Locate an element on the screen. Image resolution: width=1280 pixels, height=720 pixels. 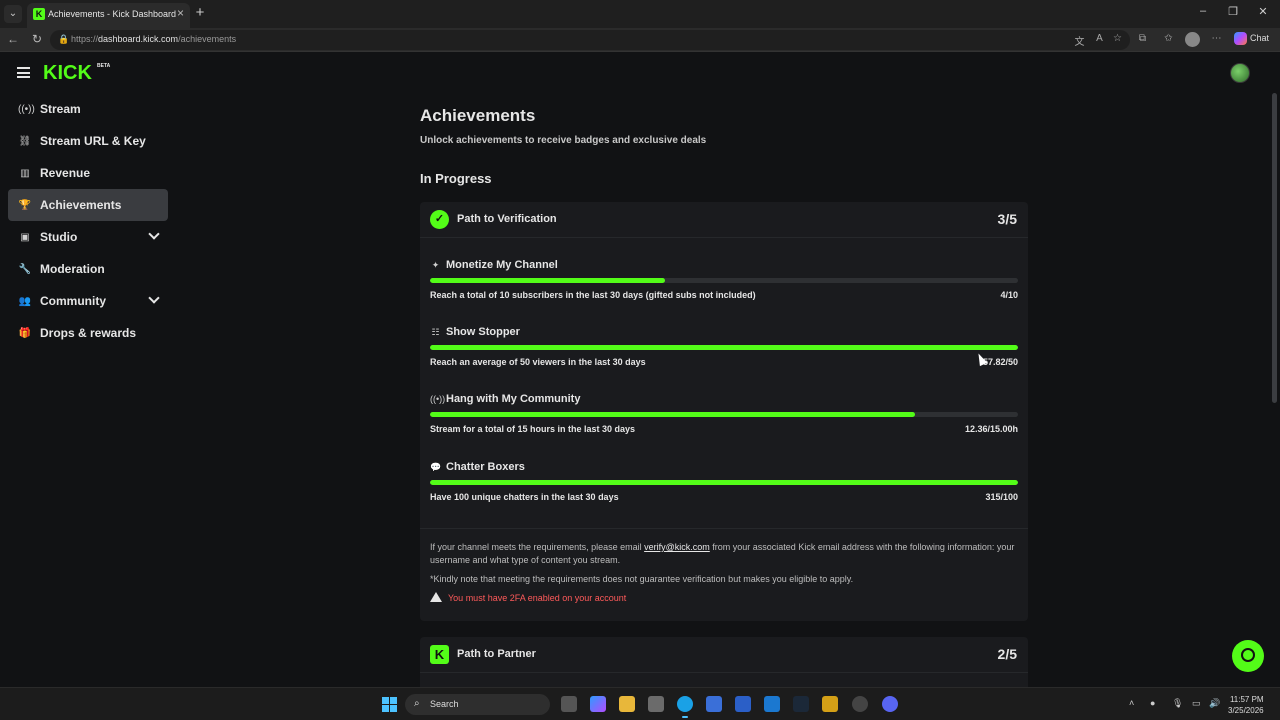
chat-label: Chat is located at coordinates (1260, 37).